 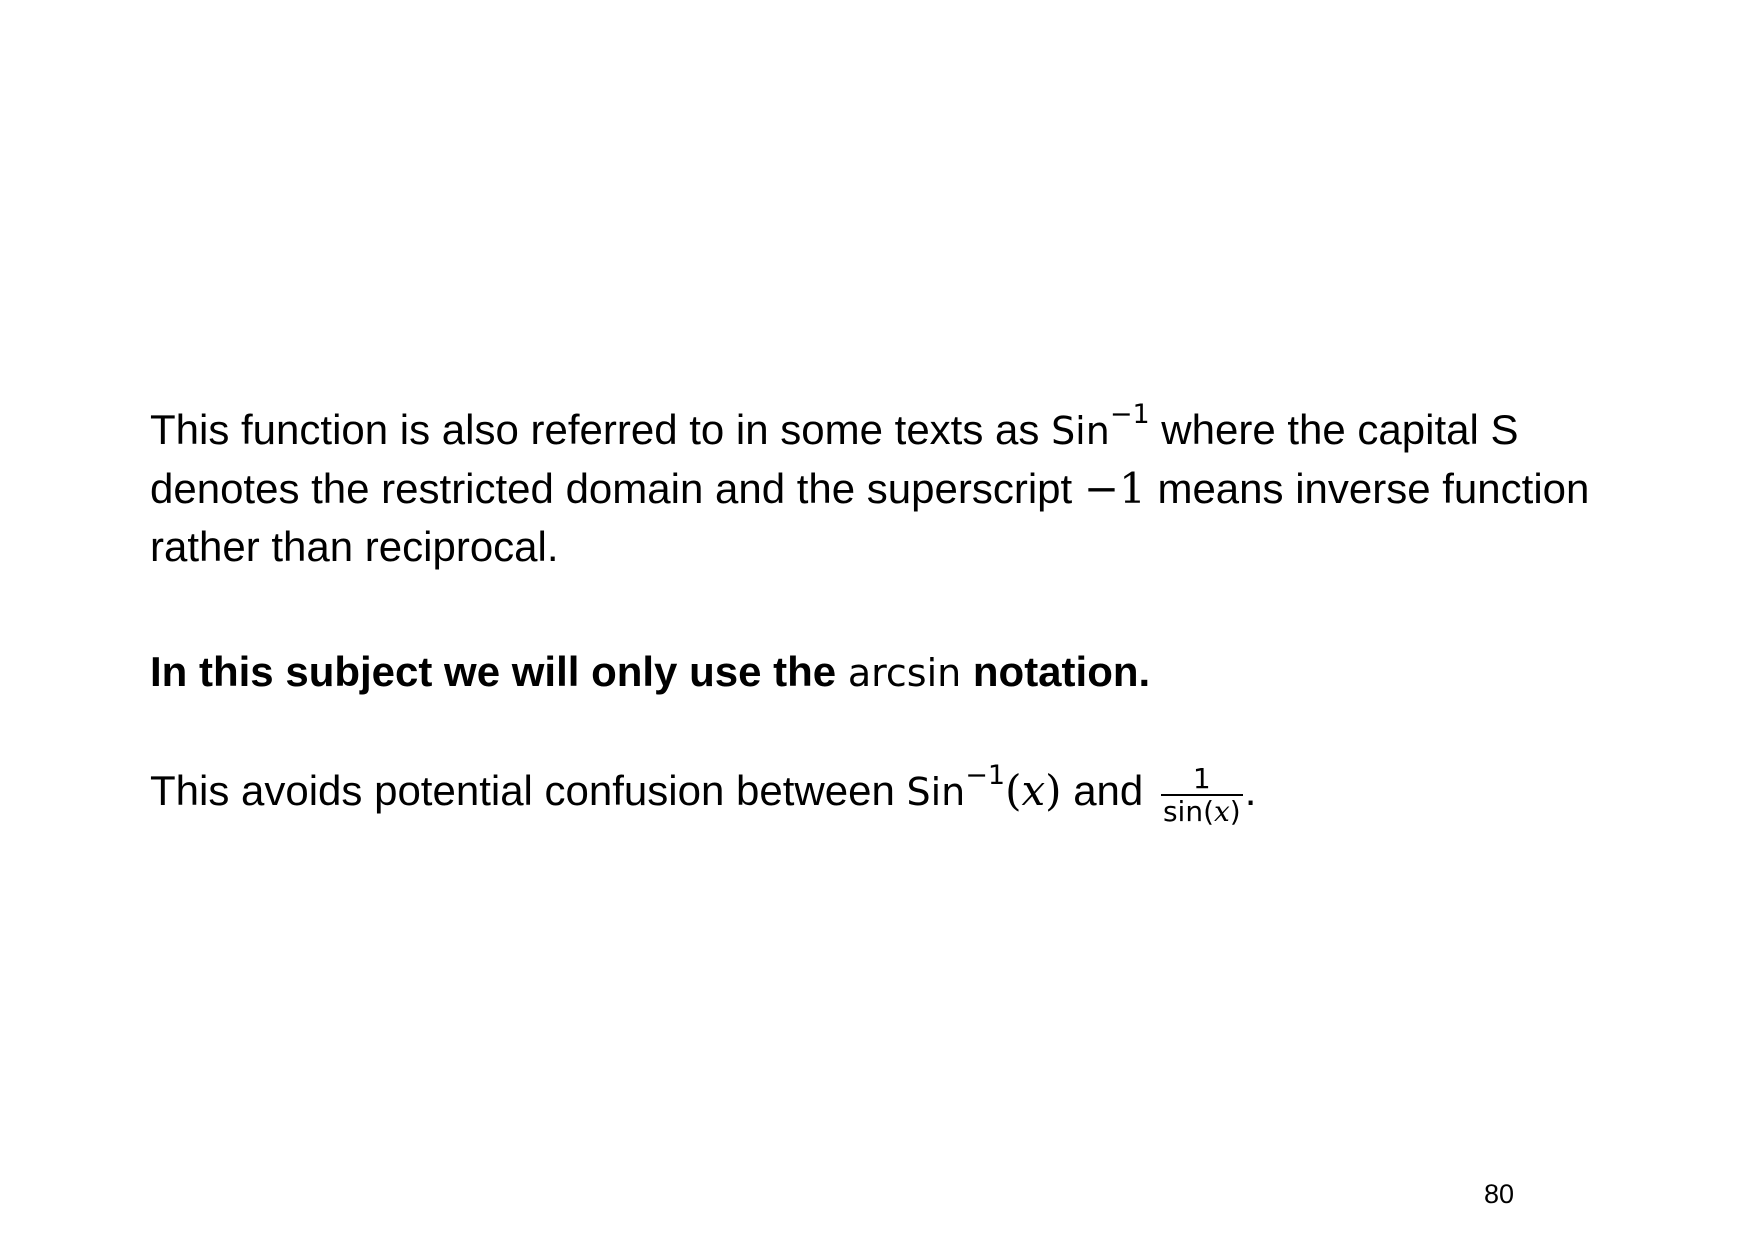 I want to click on fraction-denominator: sin(x), so click(x=1202, y=812).